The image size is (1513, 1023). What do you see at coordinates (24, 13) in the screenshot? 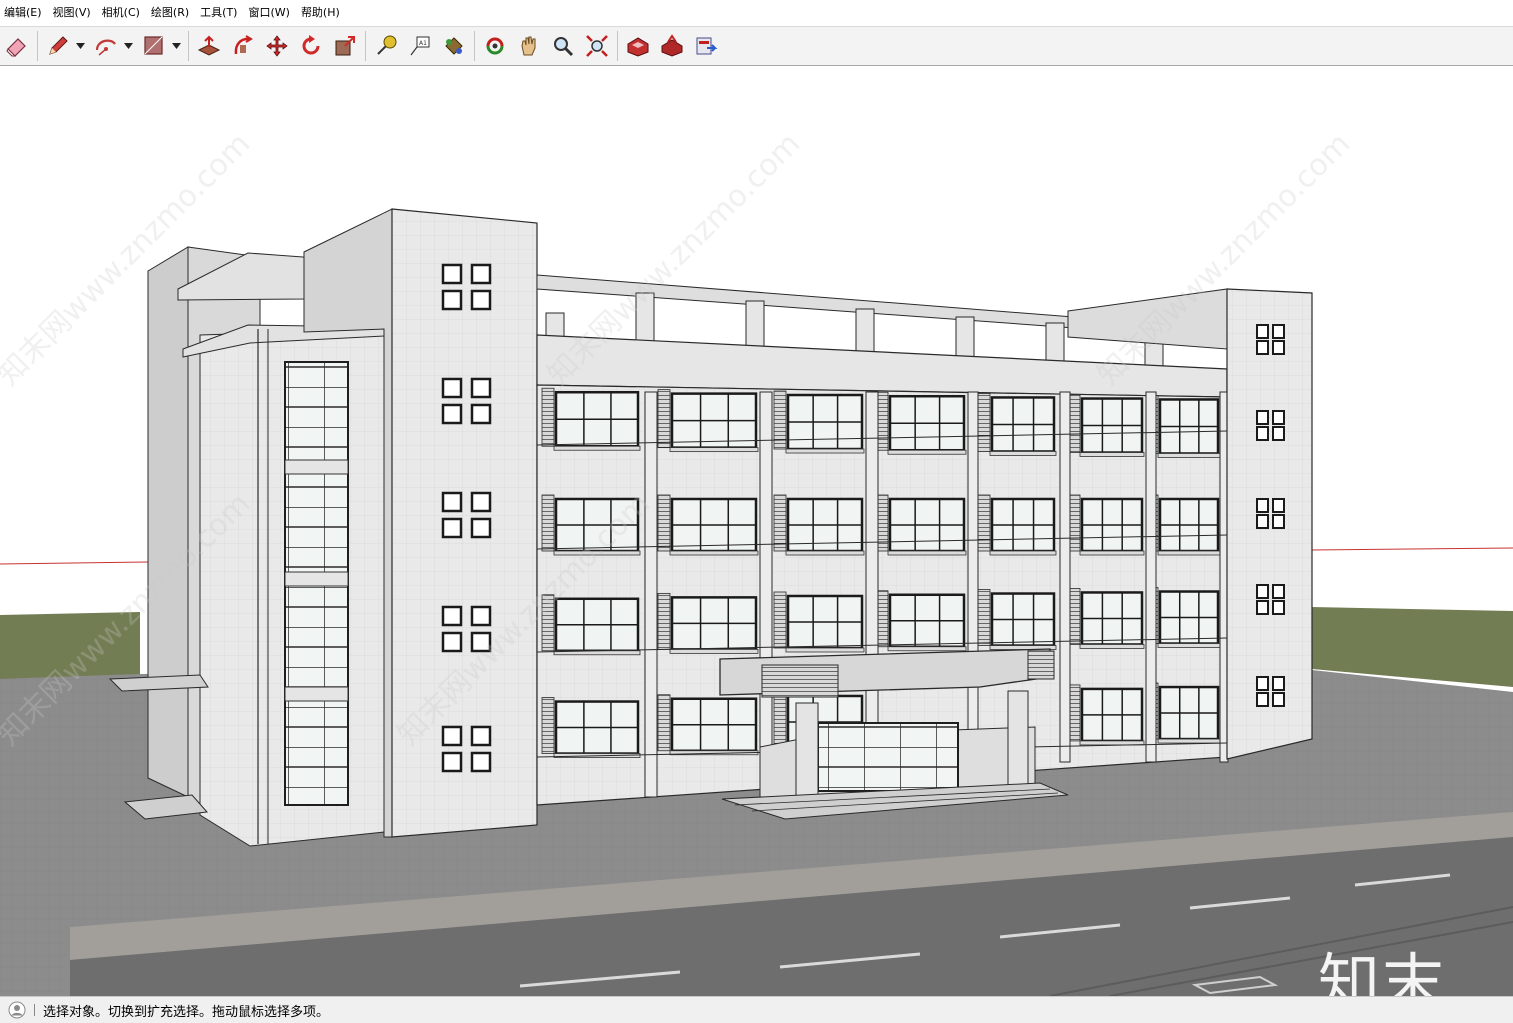
I see `menu-edit: 编辑(E)` at bounding box center [24, 13].